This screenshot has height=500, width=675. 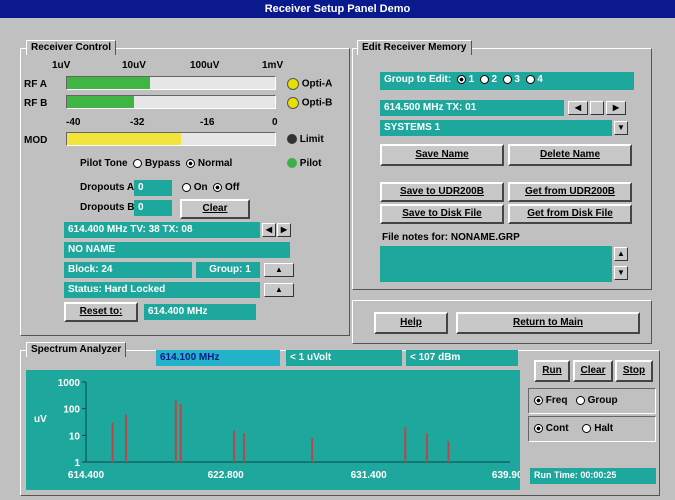 What do you see at coordinates (35, 84) in the screenshot?
I see `rf-a-label: RF A` at bounding box center [35, 84].